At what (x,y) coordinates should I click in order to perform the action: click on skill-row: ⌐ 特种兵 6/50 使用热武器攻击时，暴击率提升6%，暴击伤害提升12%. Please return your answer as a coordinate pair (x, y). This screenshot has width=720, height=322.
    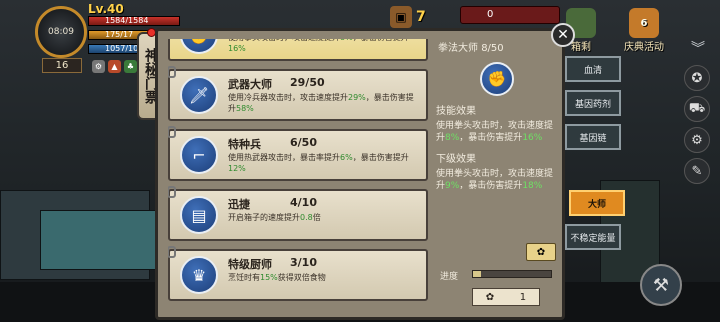
    Looking at the image, I should click on (298, 153).